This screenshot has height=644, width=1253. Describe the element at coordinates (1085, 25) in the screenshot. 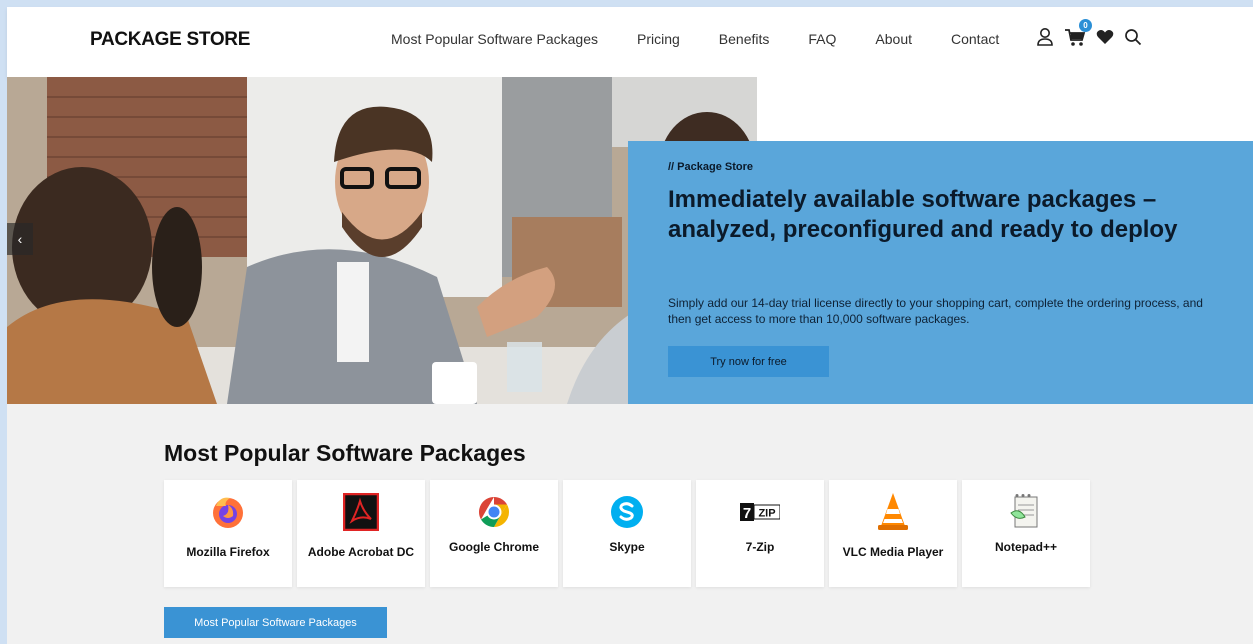

I see `cart-count-badge: 0` at that location.